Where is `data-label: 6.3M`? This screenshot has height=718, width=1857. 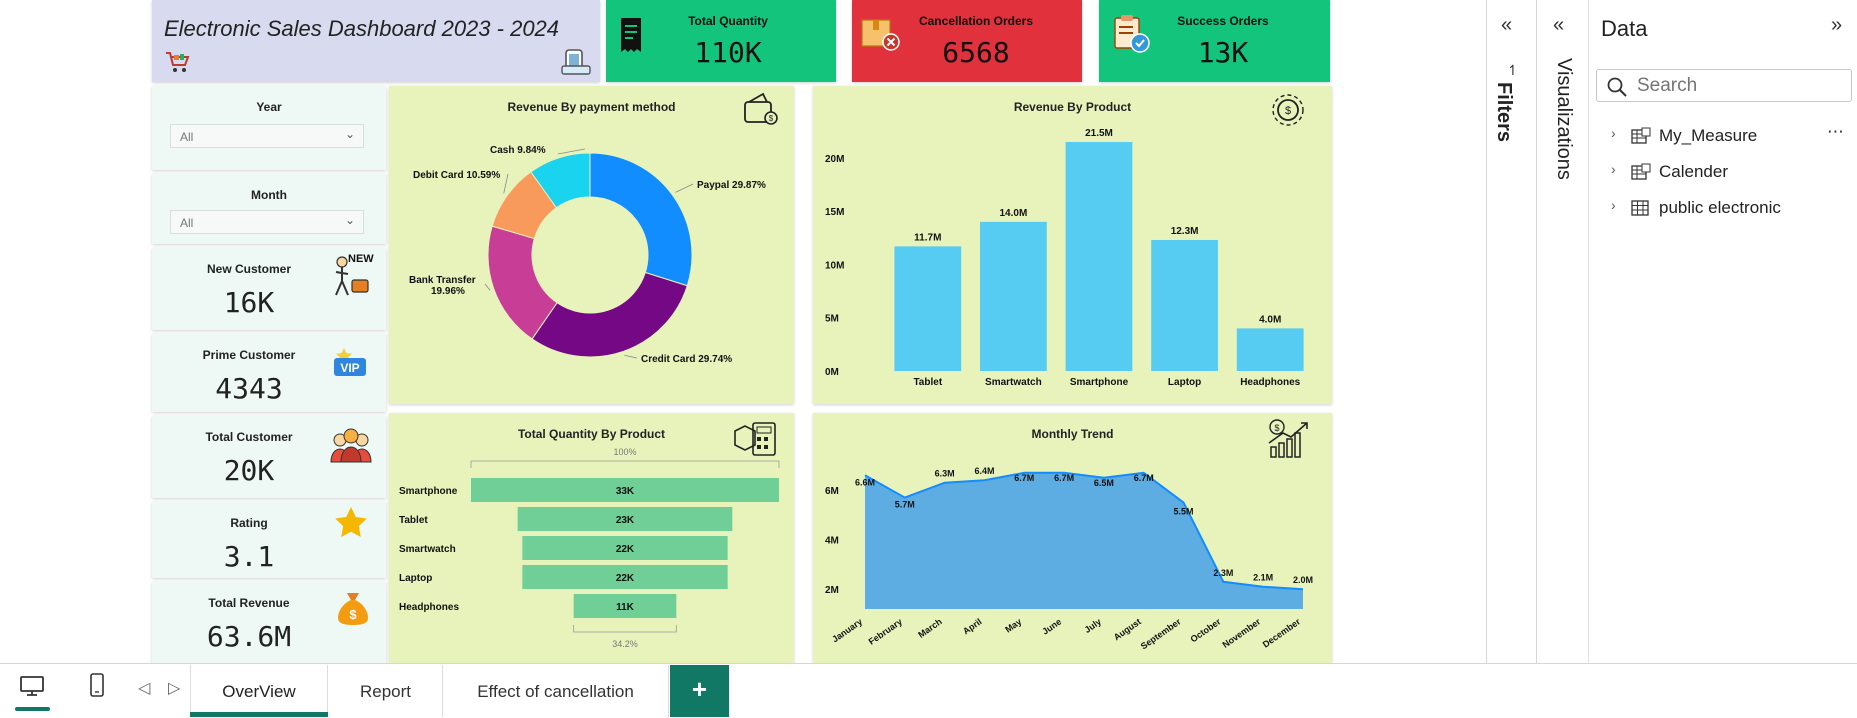 data-label: 6.3M is located at coordinates (945, 474).